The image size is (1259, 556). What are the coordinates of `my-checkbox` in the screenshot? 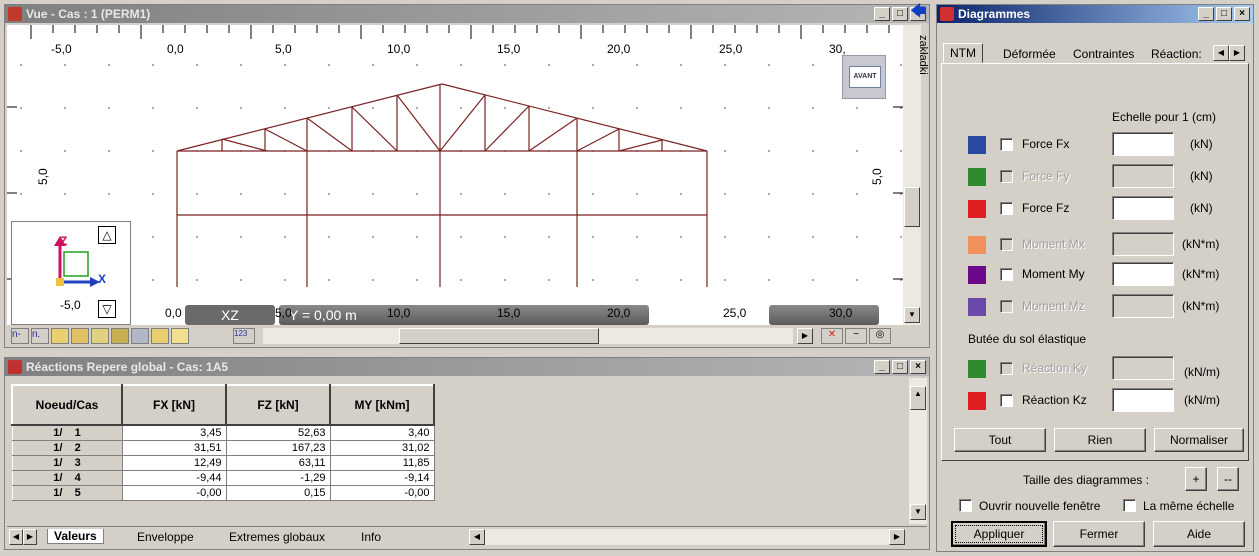 It's located at (1006, 274).